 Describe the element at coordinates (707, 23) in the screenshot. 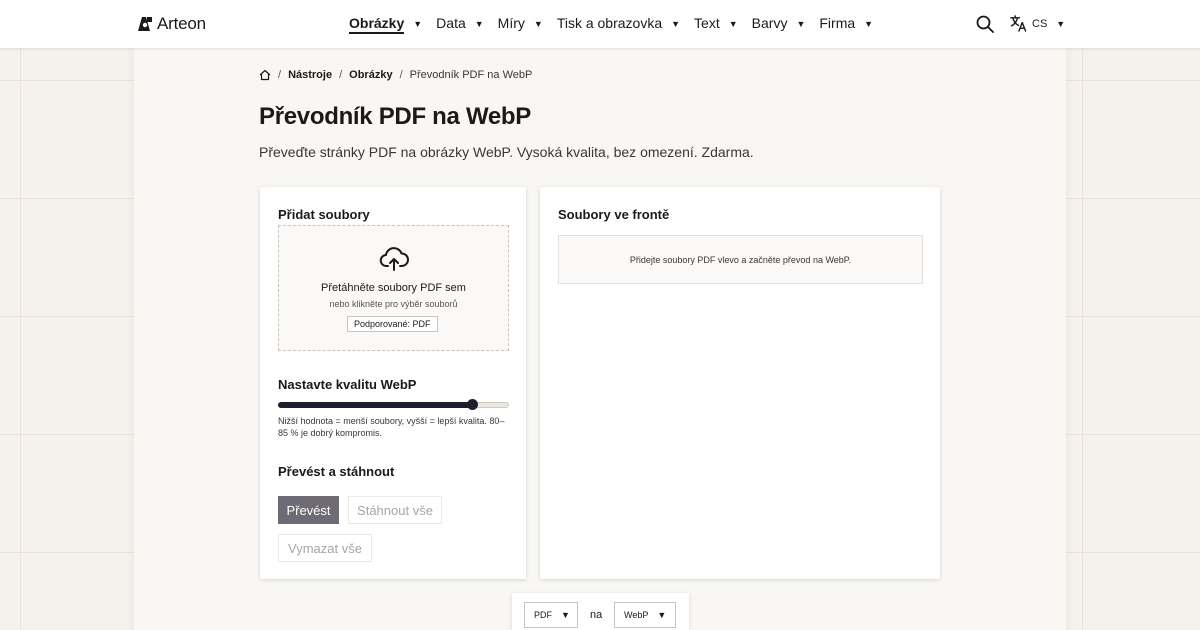

I see `nav-item-label: Text` at that location.